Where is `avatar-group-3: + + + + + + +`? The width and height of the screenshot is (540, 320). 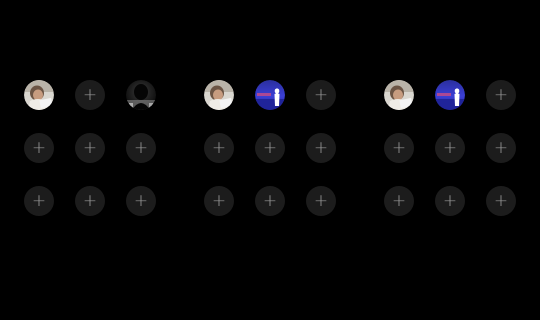 avatar-group-3: + + + + + + + is located at coordinates (450, 148).